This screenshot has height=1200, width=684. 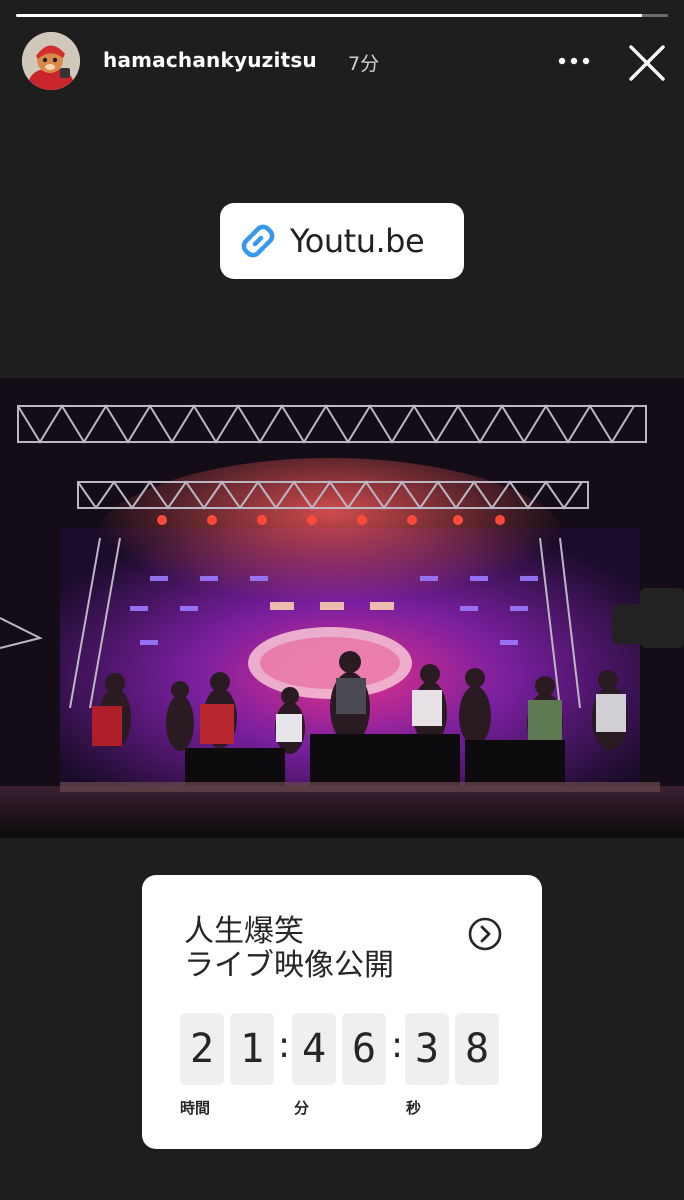 I want to click on more-horizontal-icon, so click(x=574, y=61).